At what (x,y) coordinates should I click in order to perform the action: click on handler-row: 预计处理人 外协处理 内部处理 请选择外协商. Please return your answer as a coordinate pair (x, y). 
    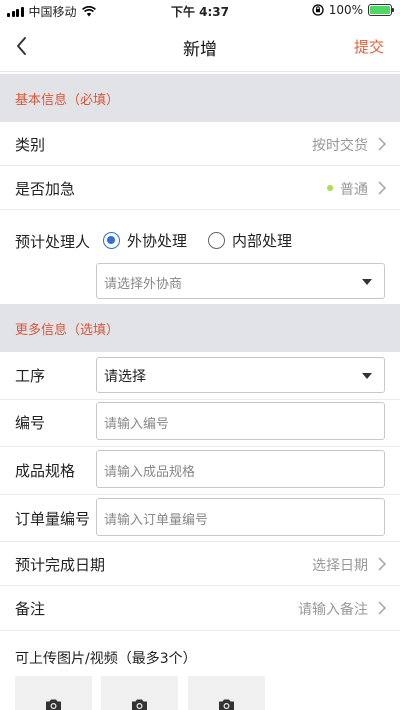
    Looking at the image, I should click on (200, 257).